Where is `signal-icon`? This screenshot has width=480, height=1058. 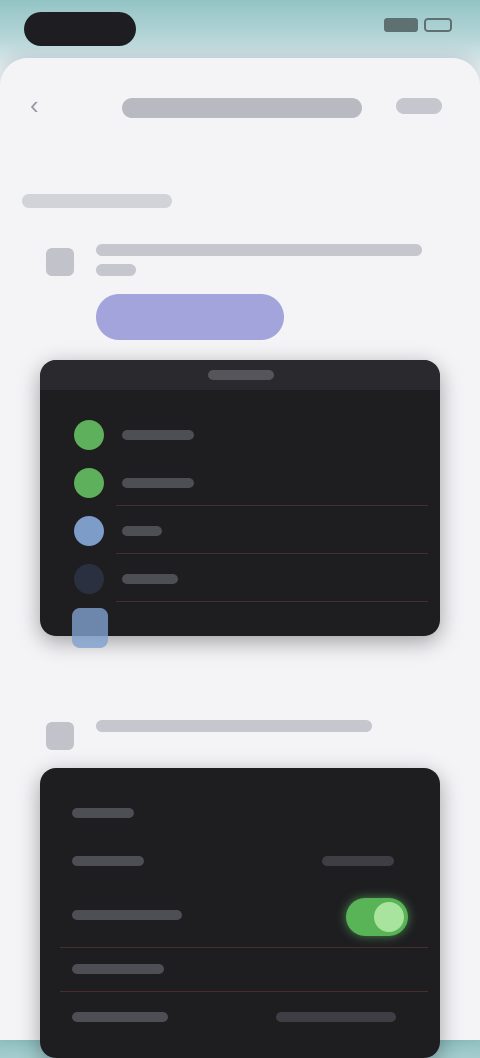
signal-icon is located at coordinates (401, 25).